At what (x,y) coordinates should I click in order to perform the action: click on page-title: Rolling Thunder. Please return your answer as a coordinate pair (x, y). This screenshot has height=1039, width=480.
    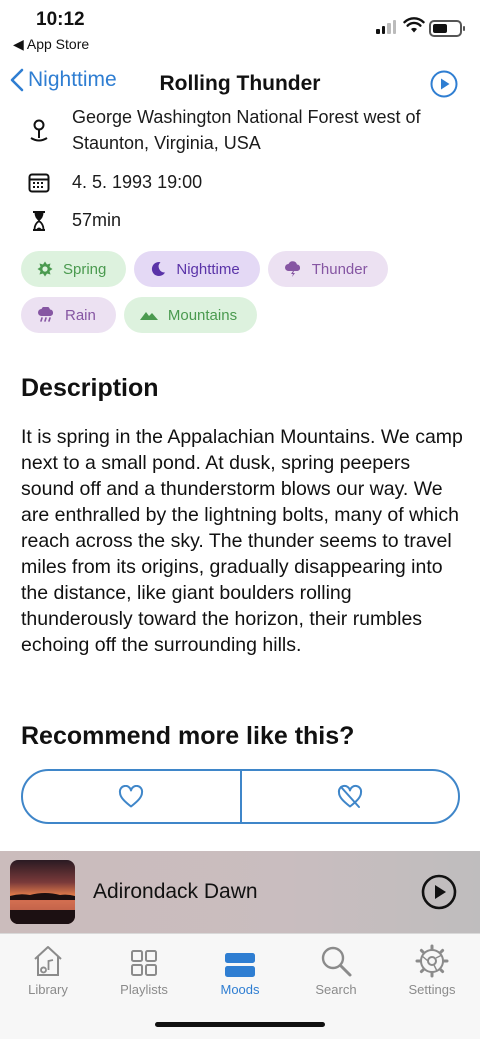
    Looking at the image, I should click on (240, 83).